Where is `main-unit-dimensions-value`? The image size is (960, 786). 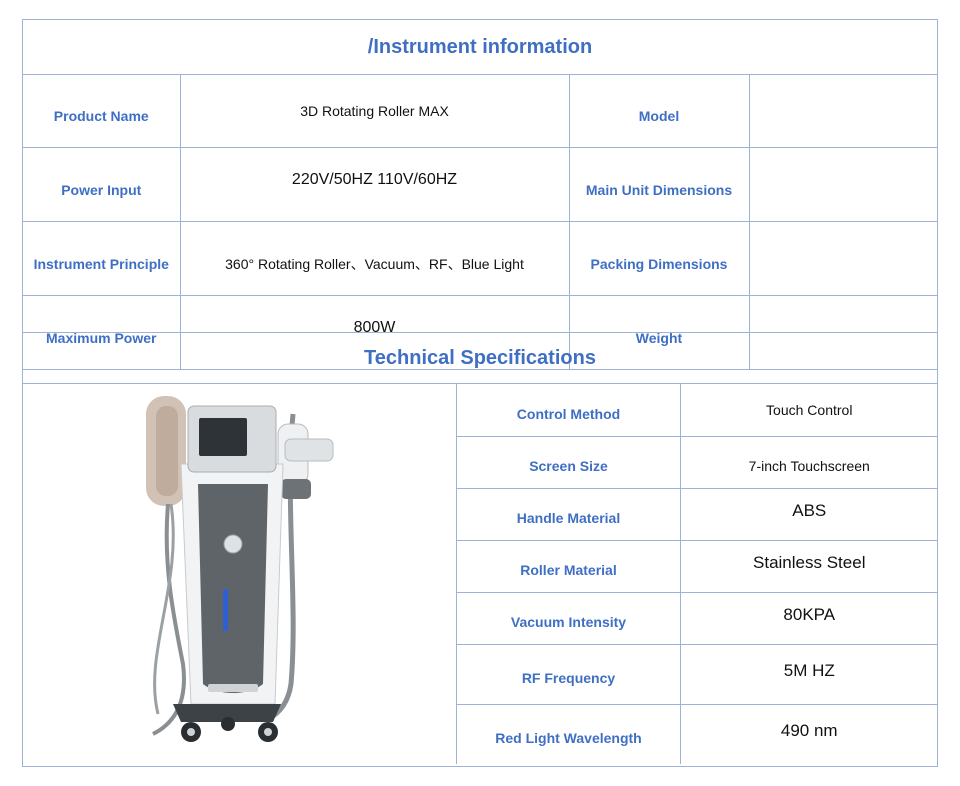 main-unit-dimensions-value is located at coordinates (842, 184).